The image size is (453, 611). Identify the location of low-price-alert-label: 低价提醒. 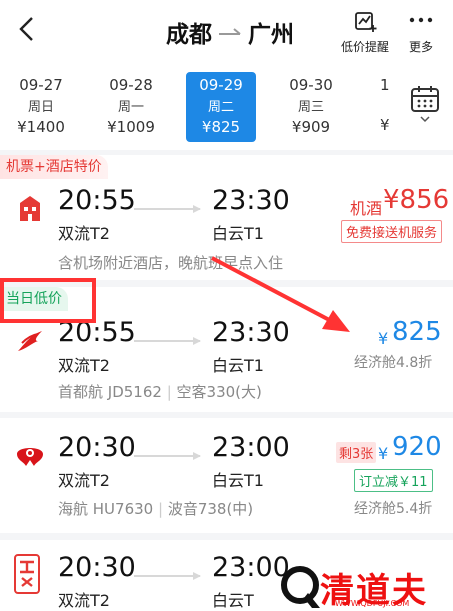
(364, 47).